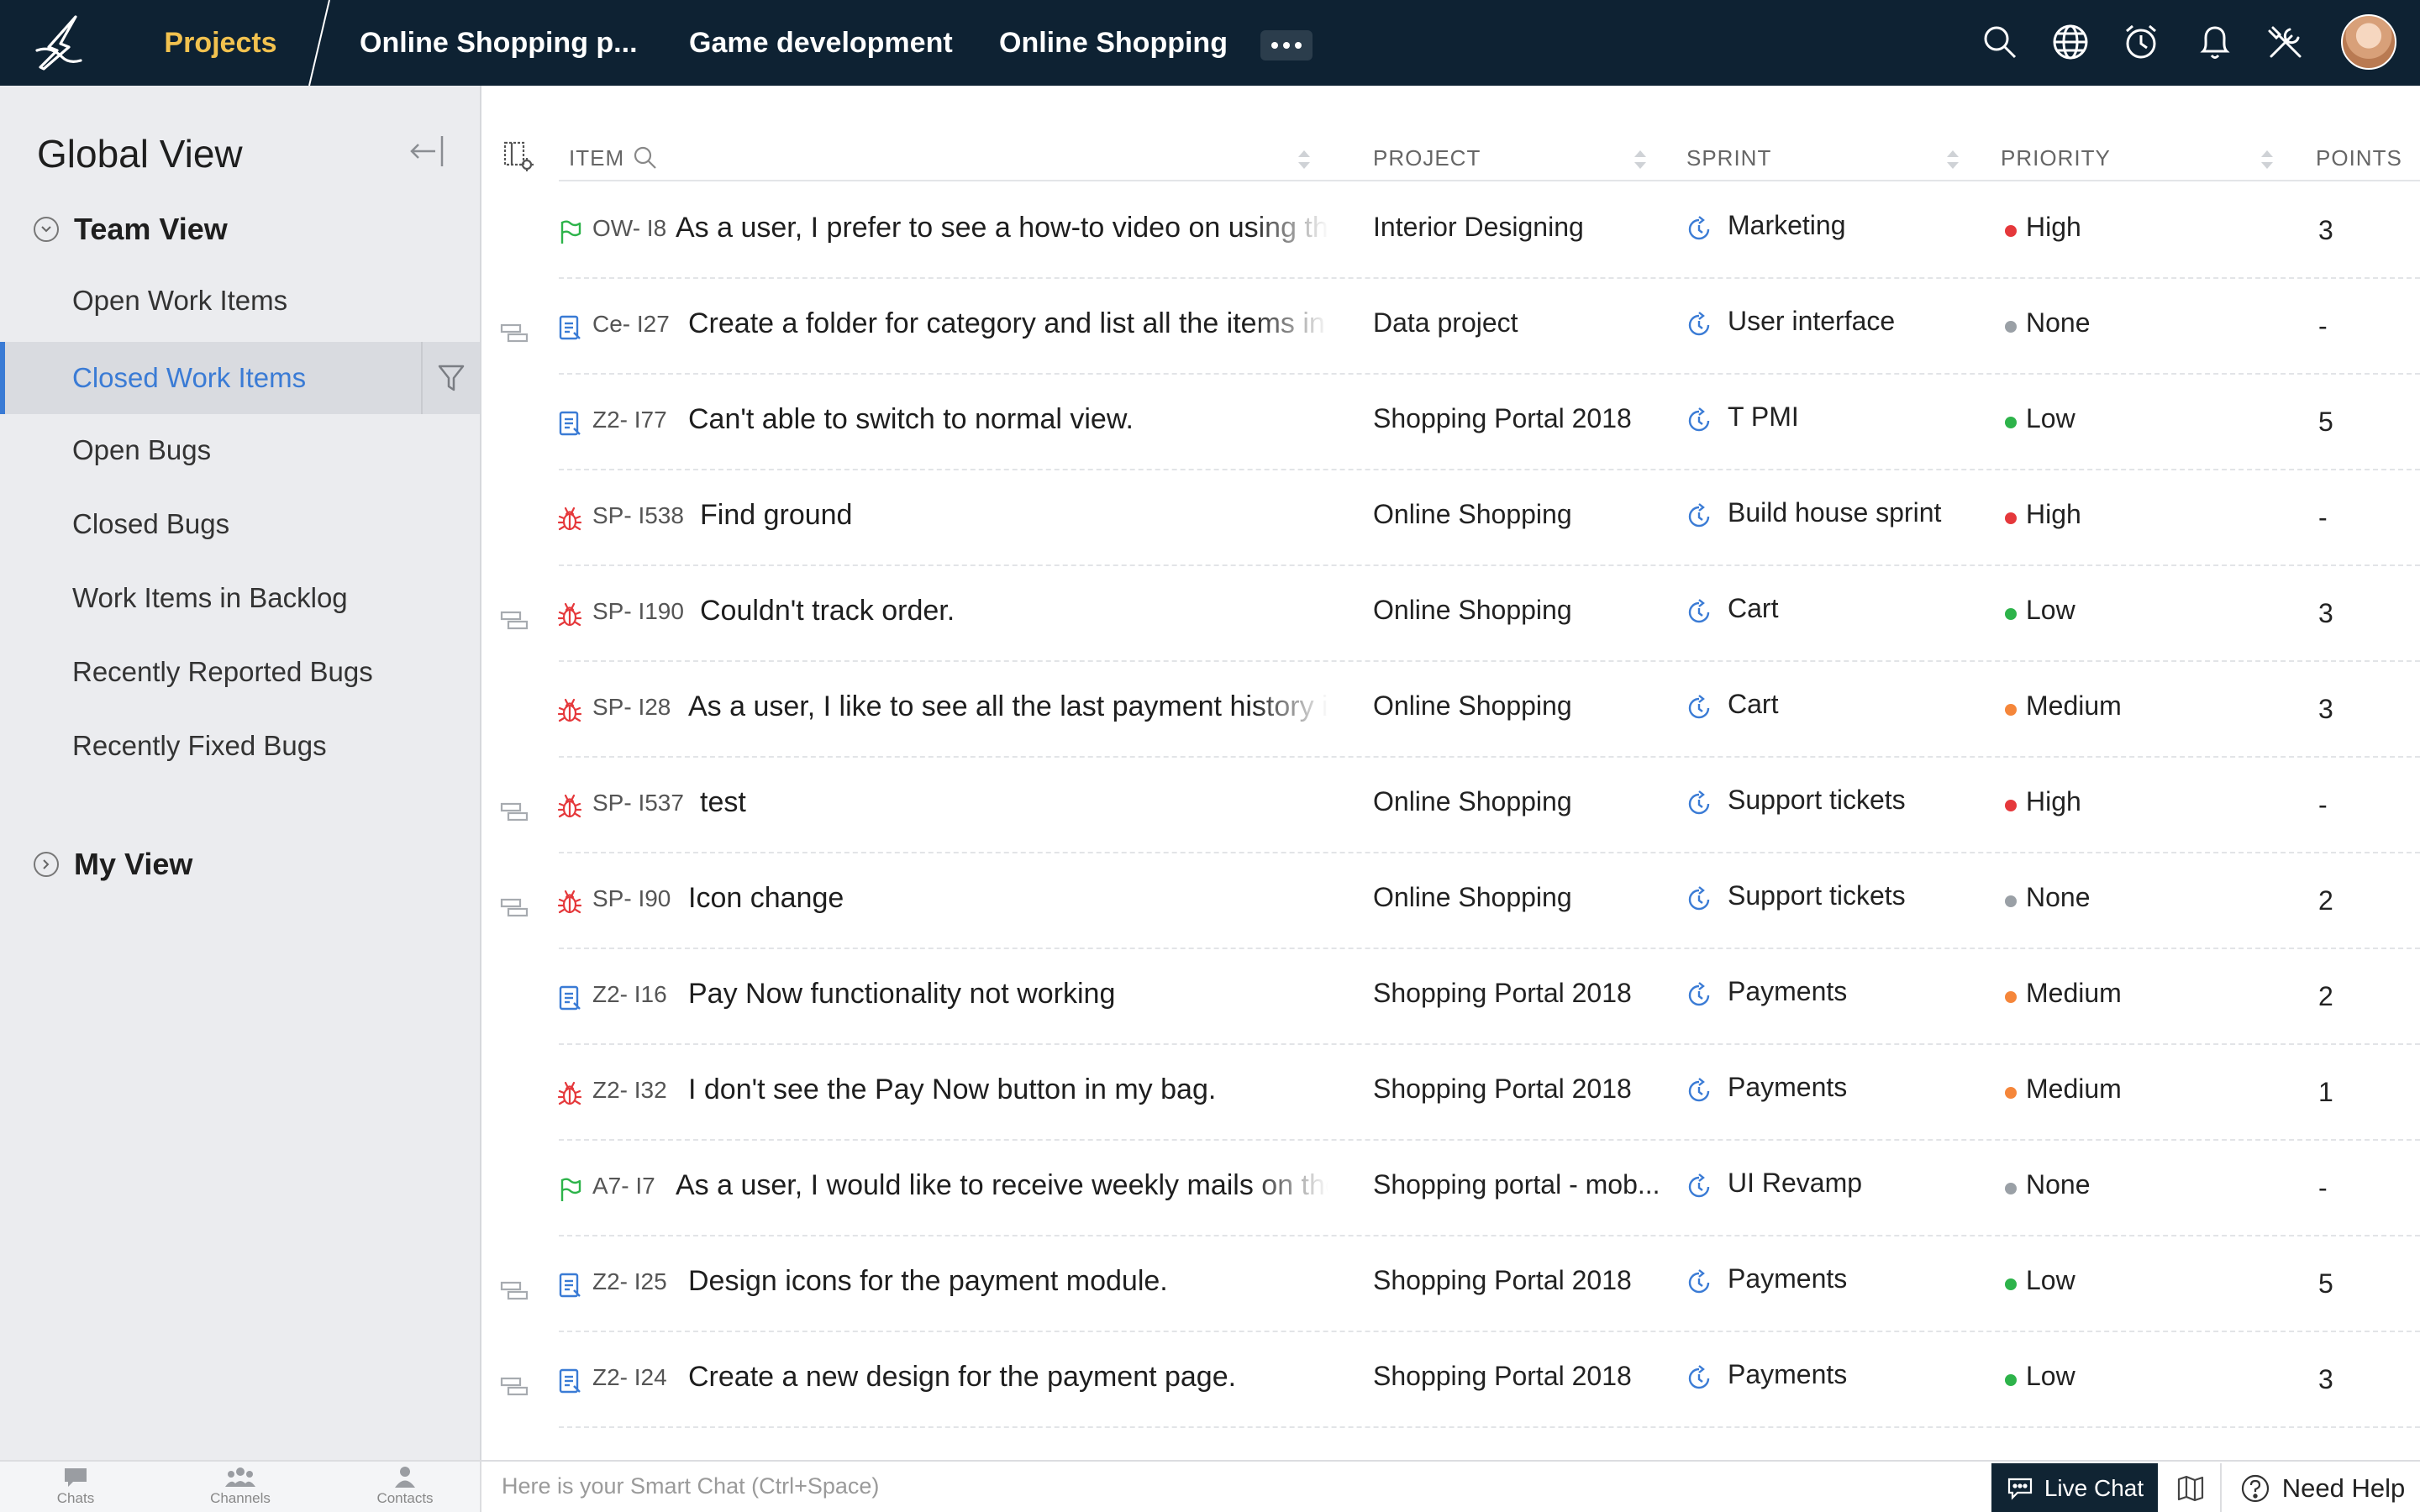 Image resolution: width=2420 pixels, height=1512 pixels. I want to click on bell-icon, so click(2215, 42).